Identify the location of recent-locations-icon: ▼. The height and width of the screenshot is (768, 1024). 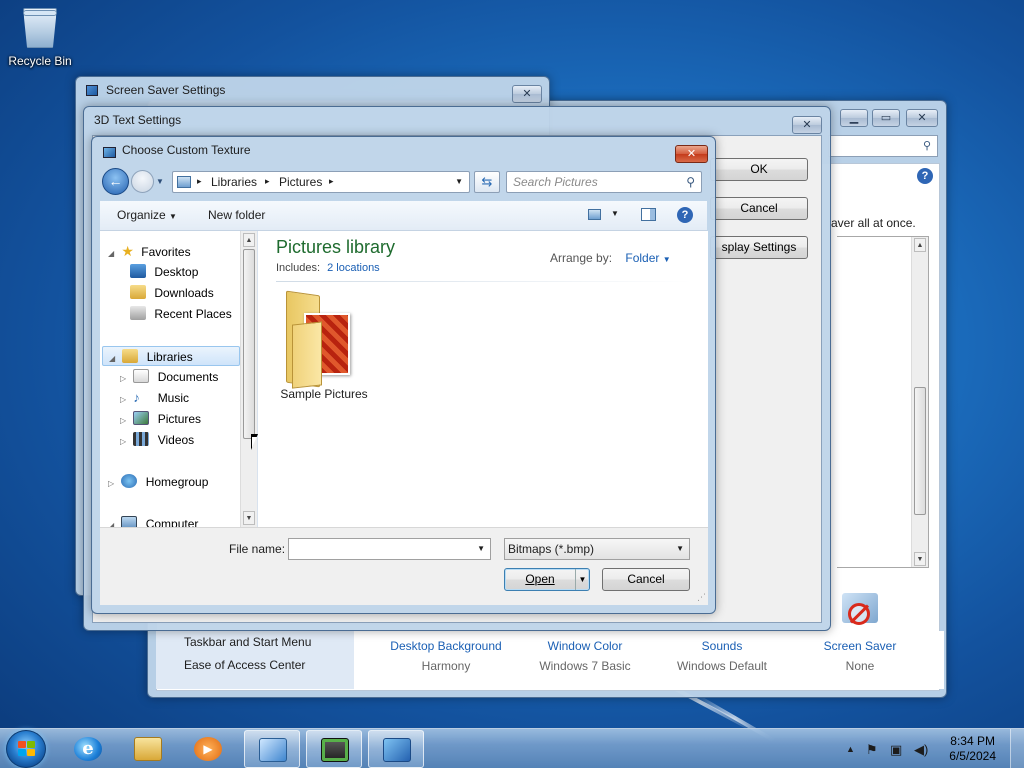
(160, 181).